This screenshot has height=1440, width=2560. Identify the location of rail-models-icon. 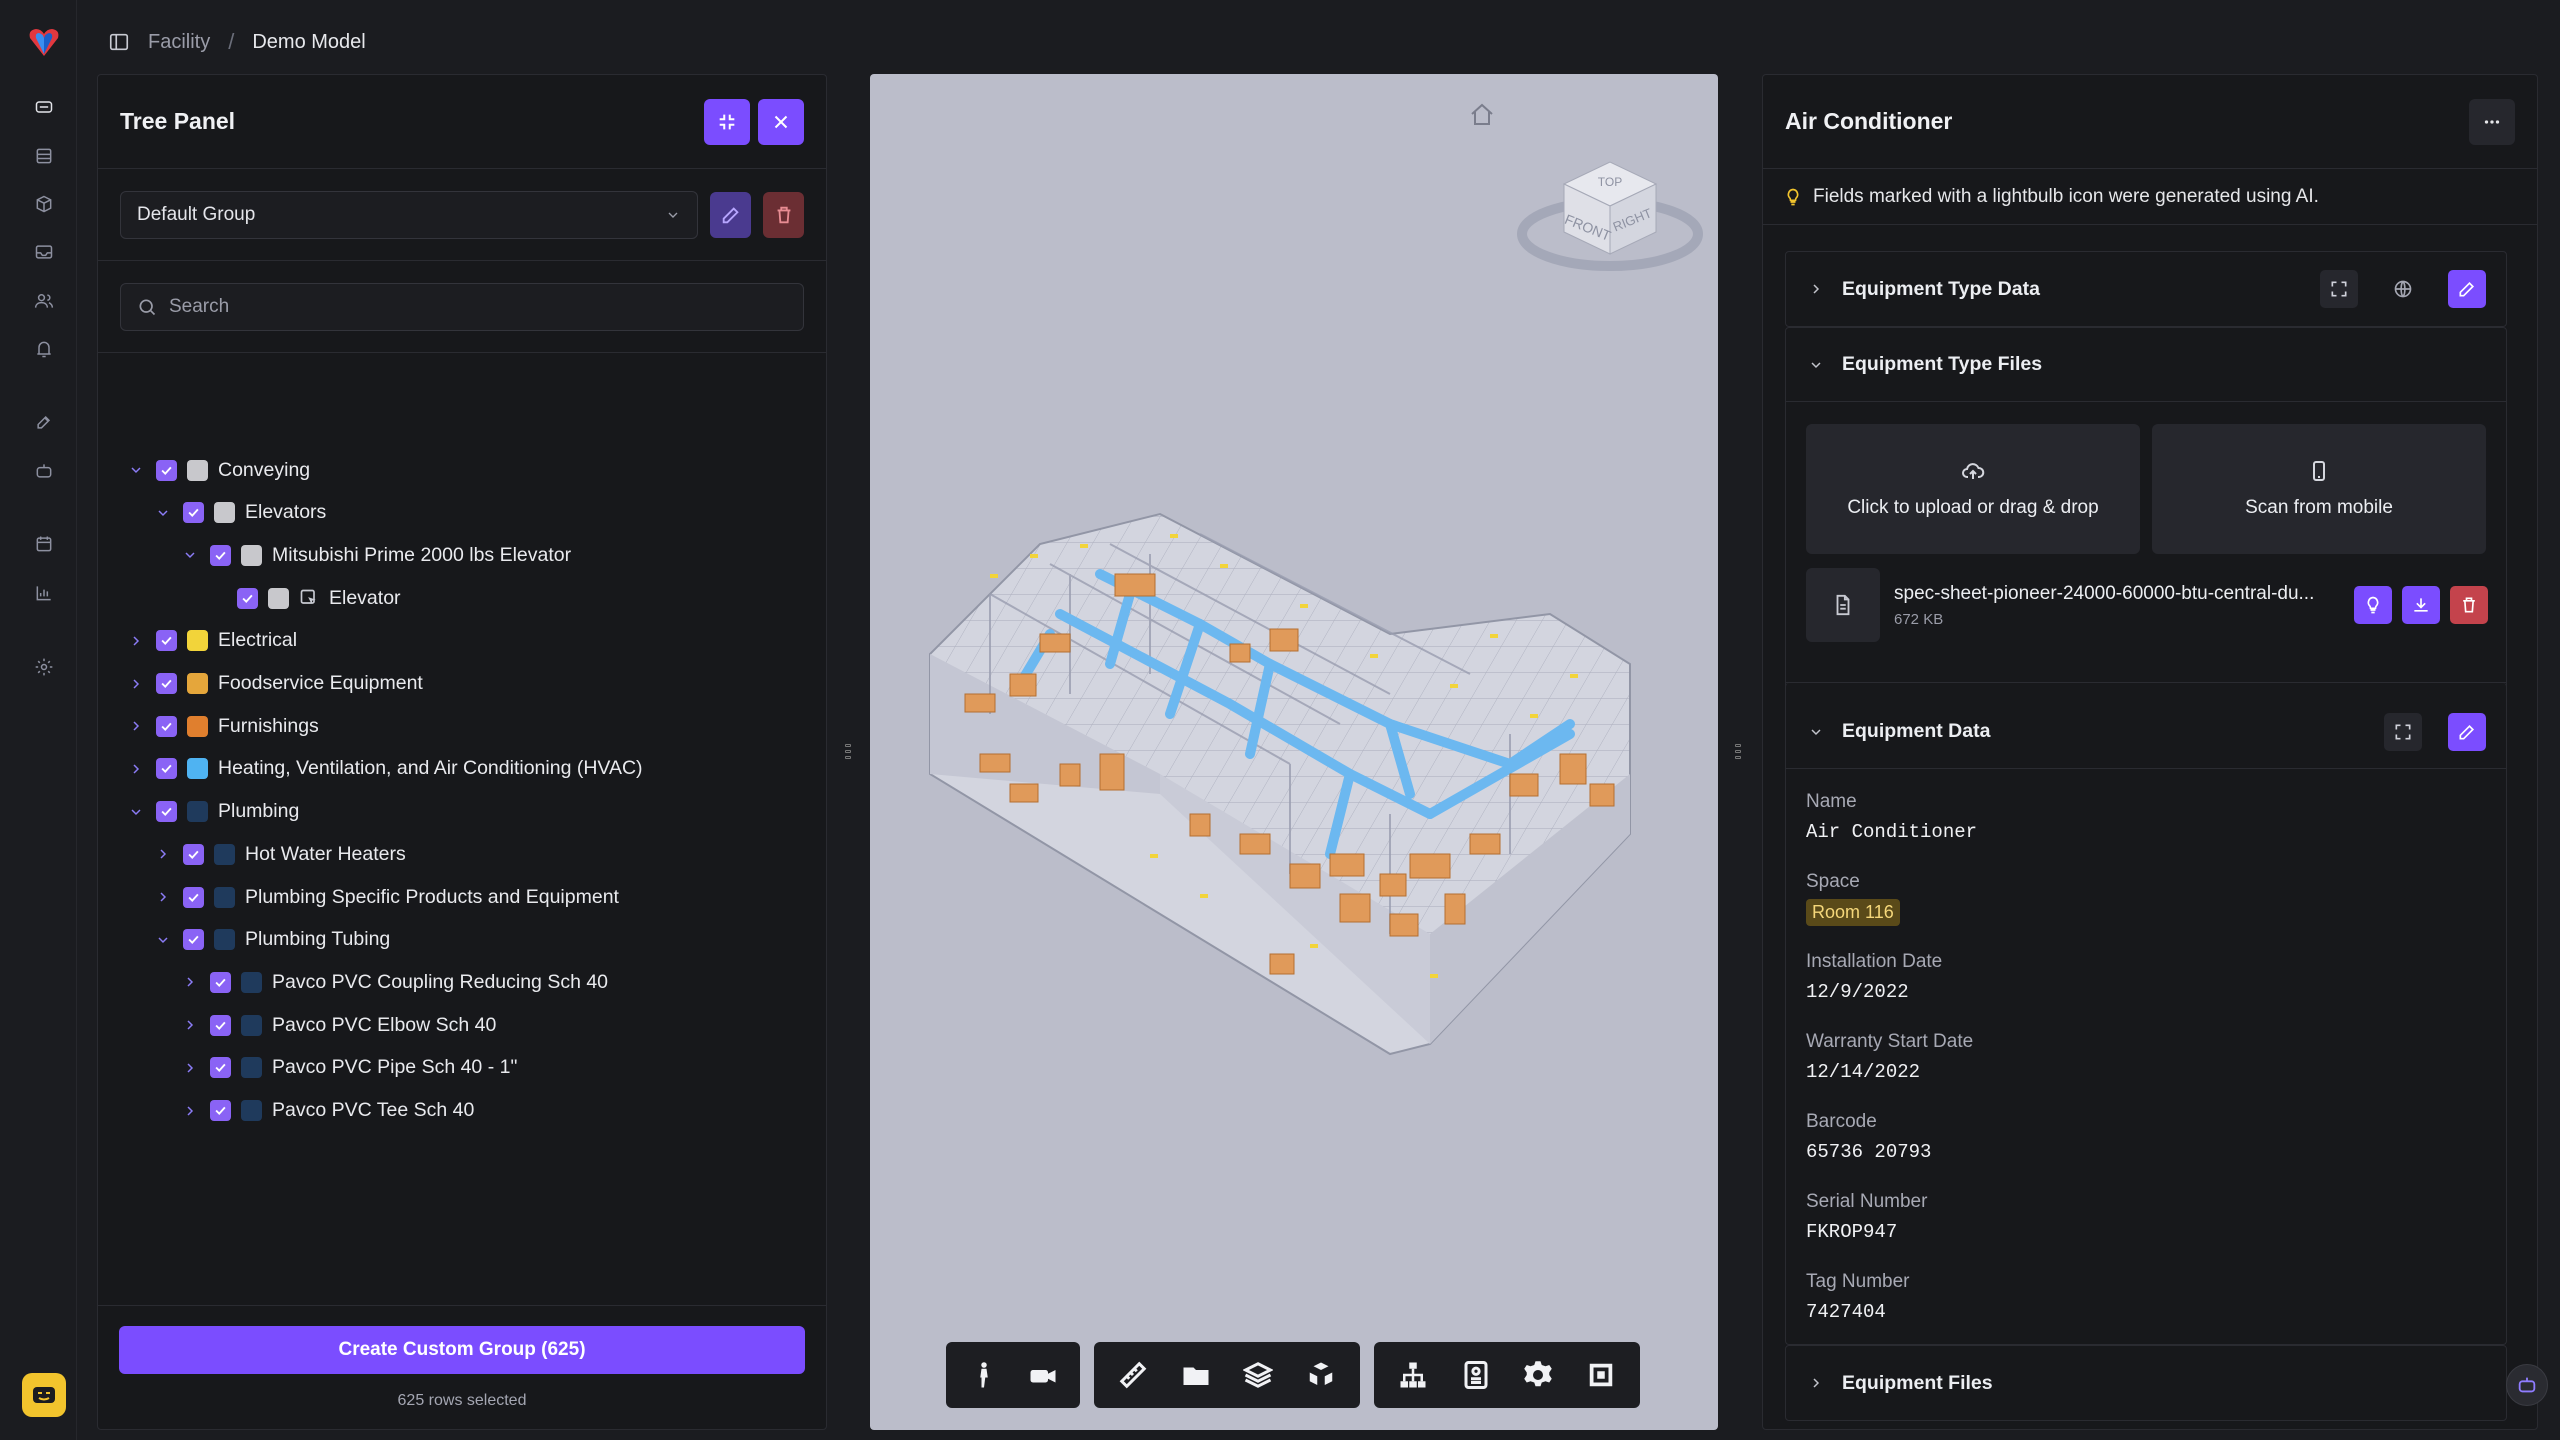
(44, 204).